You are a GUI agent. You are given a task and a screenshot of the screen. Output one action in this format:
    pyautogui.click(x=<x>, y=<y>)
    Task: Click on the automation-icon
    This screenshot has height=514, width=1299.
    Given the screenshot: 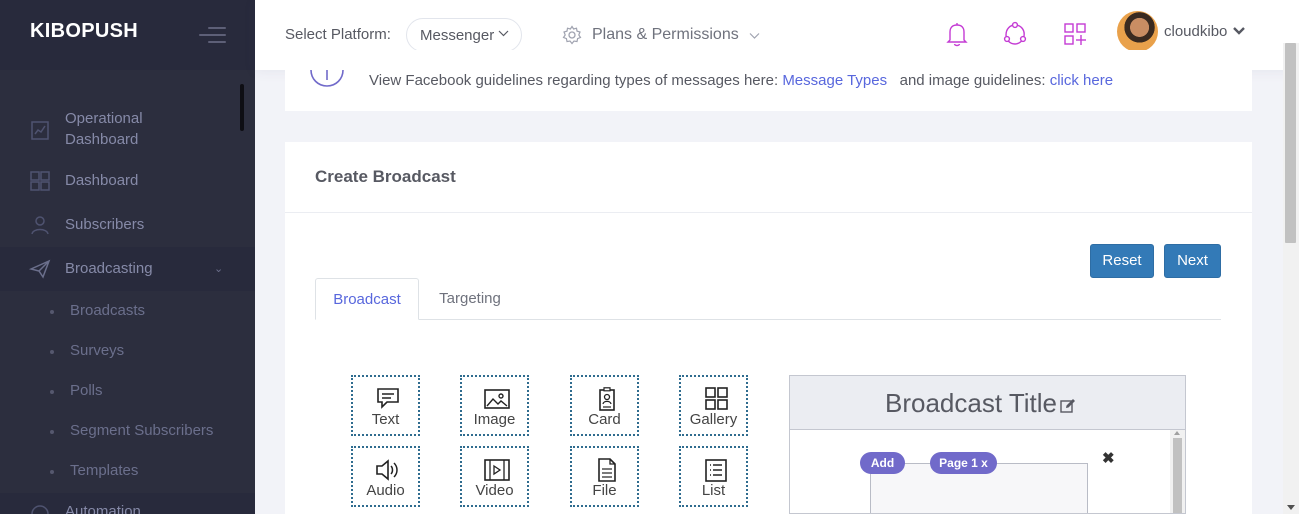 What is the action you would take?
    pyautogui.click(x=40, y=509)
    